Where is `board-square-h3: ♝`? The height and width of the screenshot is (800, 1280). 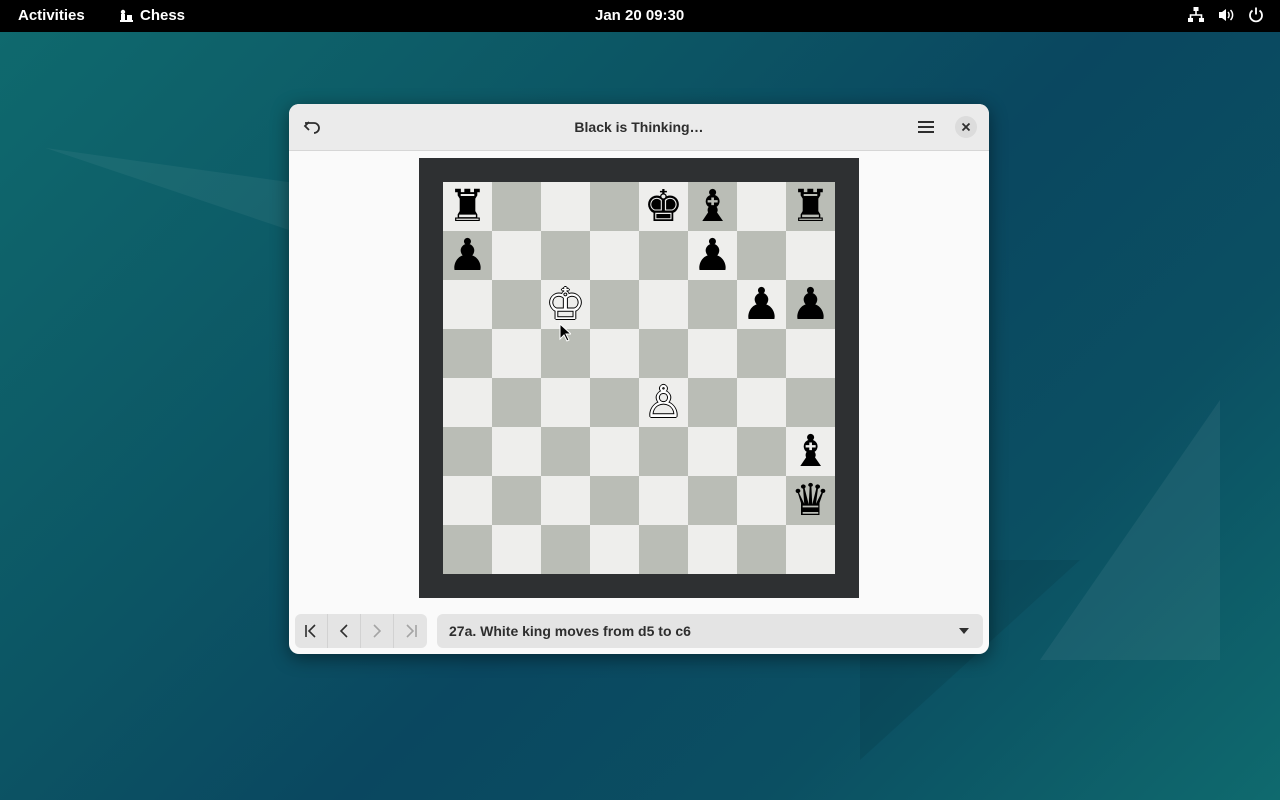
board-square-h3: ♝ is located at coordinates (810, 451).